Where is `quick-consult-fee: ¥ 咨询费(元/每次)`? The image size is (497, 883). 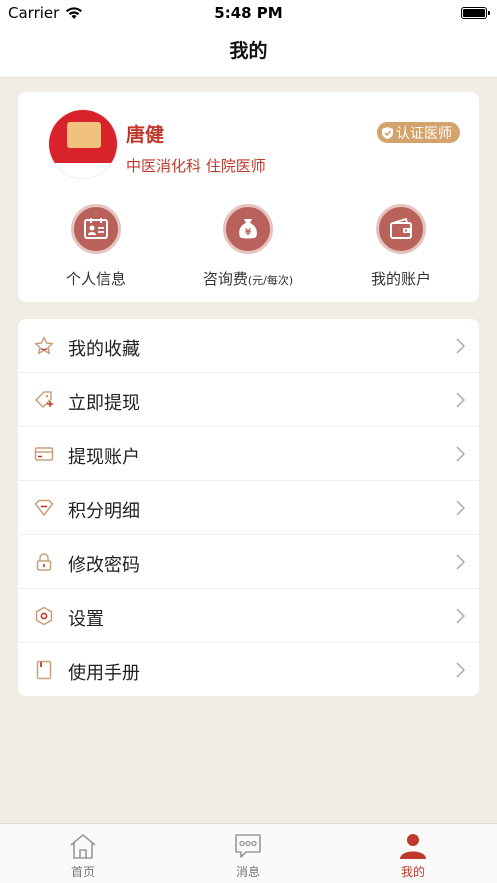 quick-consult-fee: ¥ 咨询费(元/每次) is located at coordinates (248, 246).